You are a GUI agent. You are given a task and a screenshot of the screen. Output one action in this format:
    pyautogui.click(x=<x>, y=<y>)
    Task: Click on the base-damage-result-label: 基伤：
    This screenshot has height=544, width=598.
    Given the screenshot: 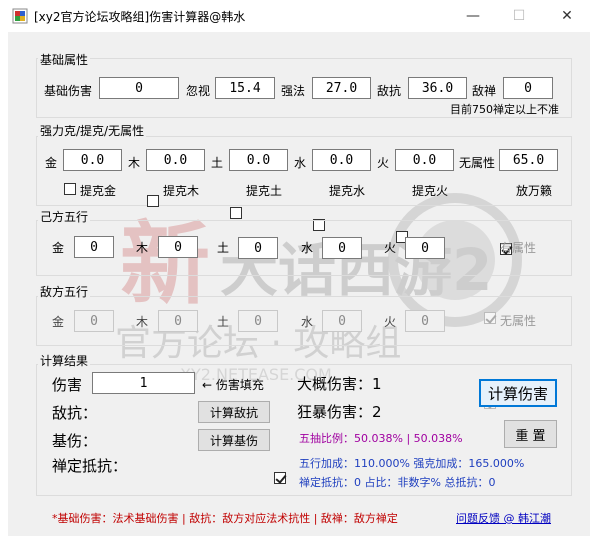 What is the action you would take?
    pyautogui.click(x=75, y=441)
    